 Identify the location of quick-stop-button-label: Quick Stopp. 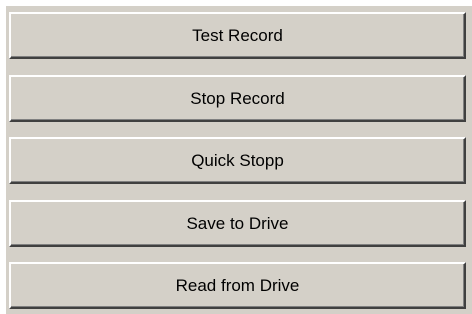
(237, 160).